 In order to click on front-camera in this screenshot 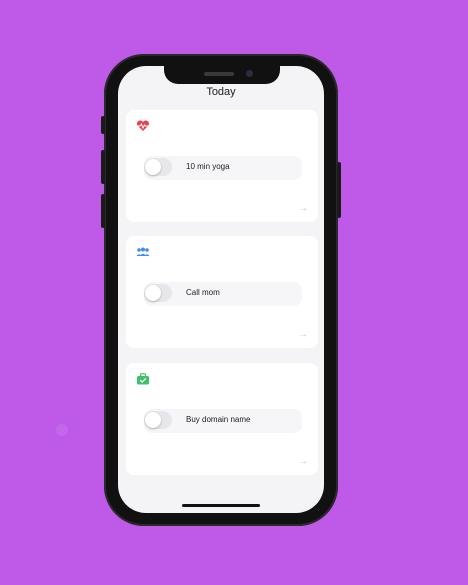, I will do `click(249, 73)`.